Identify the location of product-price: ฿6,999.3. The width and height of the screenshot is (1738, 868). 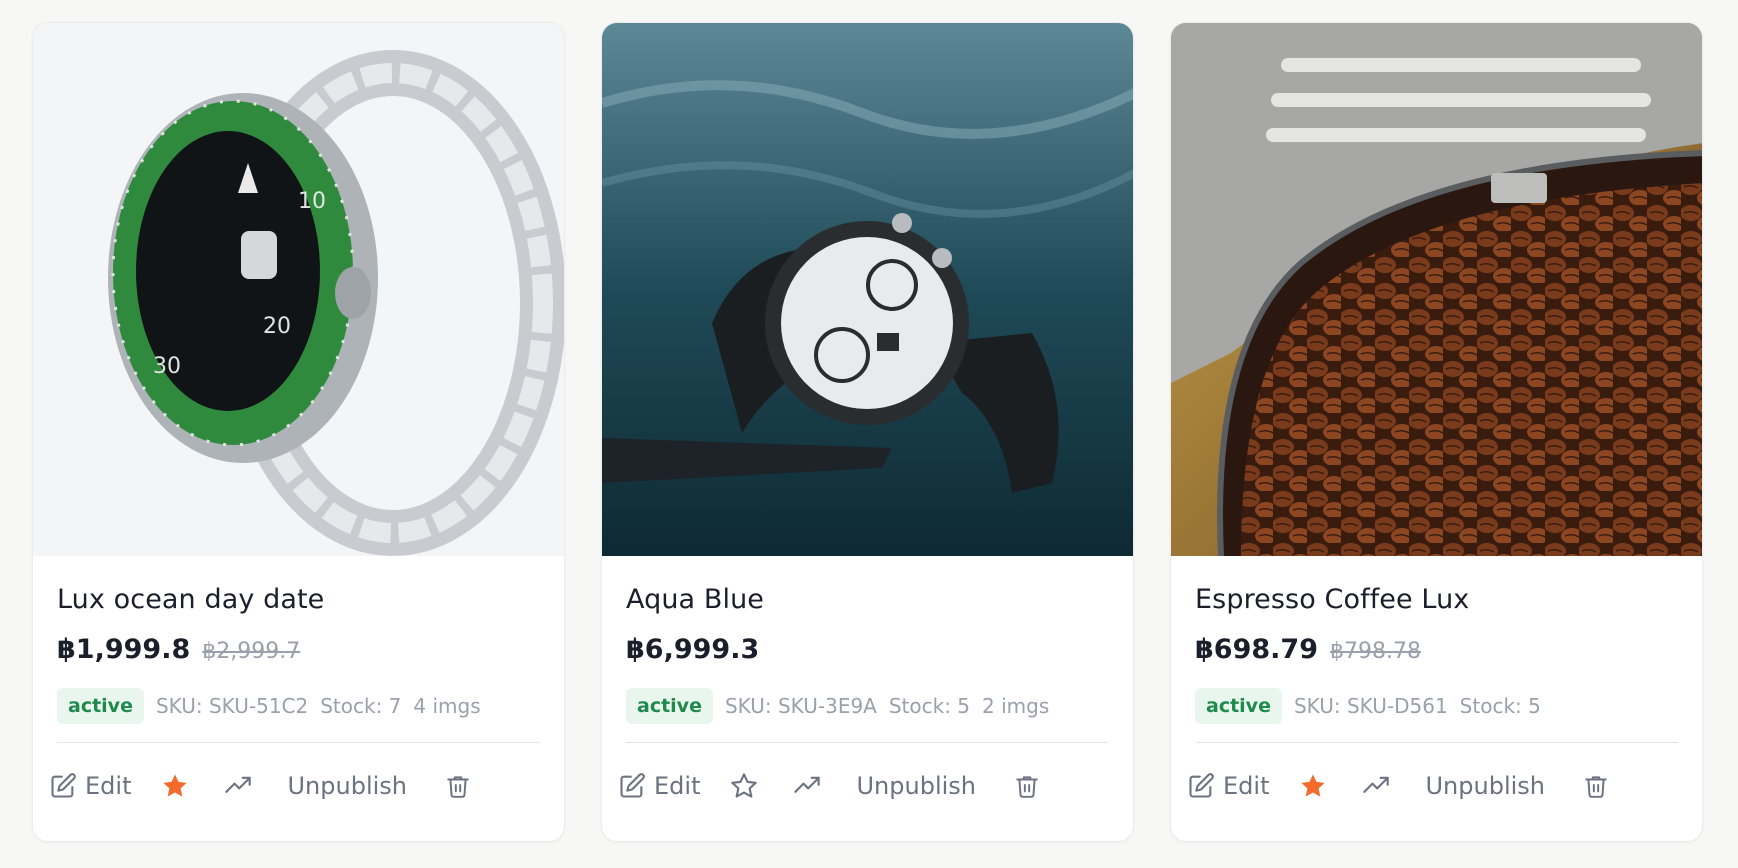
(693, 649).